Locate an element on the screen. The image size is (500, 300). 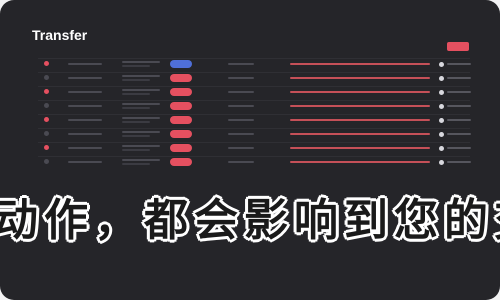
page-title: Transfer is located at coordinates (60, 35).